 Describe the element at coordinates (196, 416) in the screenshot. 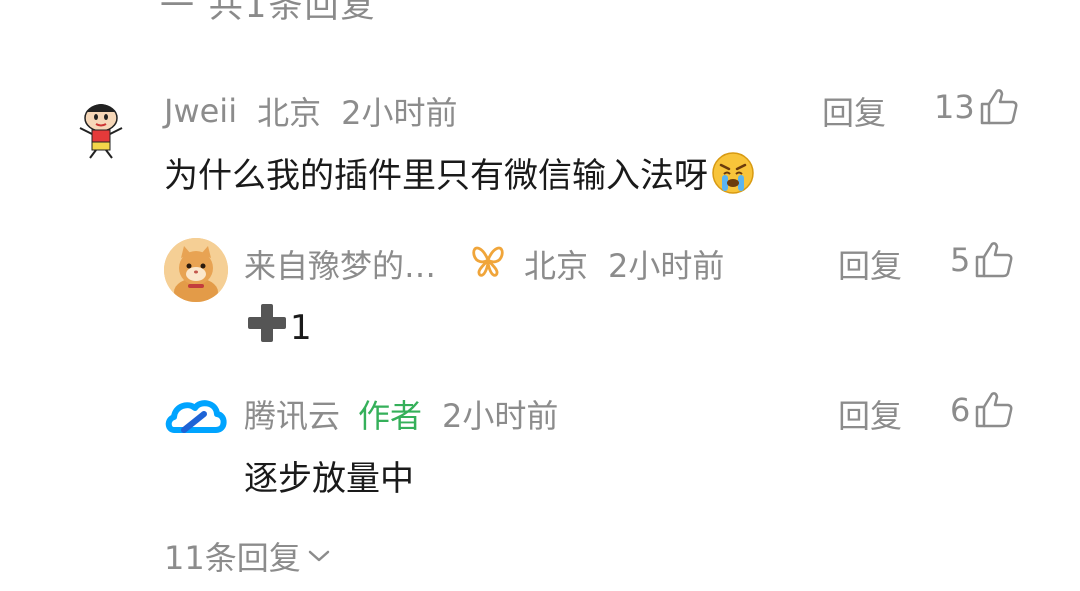

I see `tencent-cloud-logo-icon` at that location.